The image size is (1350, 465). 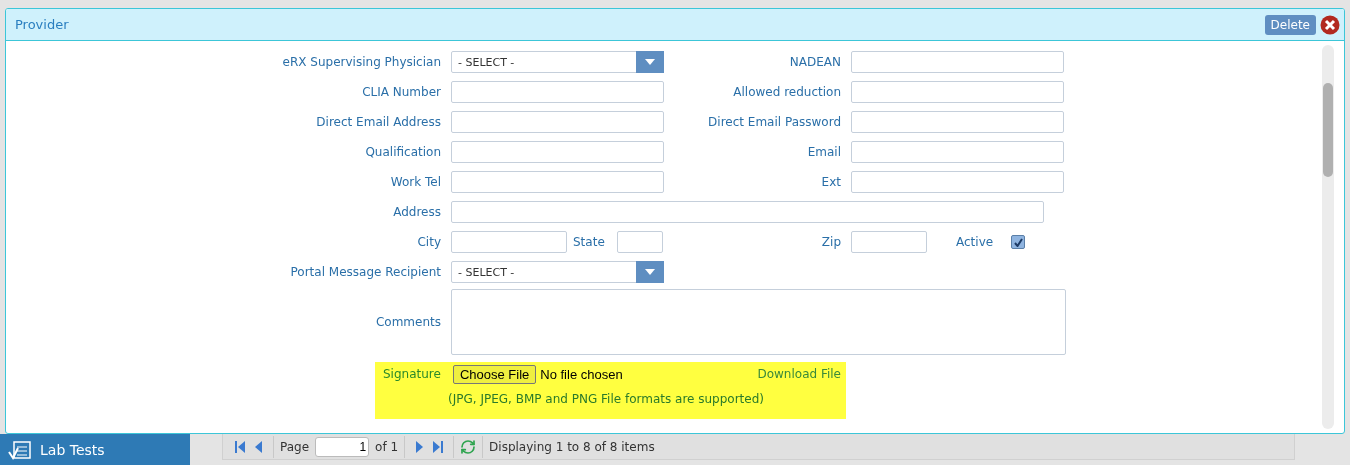 I want to click on field-label: NADEAN, so click(x=814, y=62).